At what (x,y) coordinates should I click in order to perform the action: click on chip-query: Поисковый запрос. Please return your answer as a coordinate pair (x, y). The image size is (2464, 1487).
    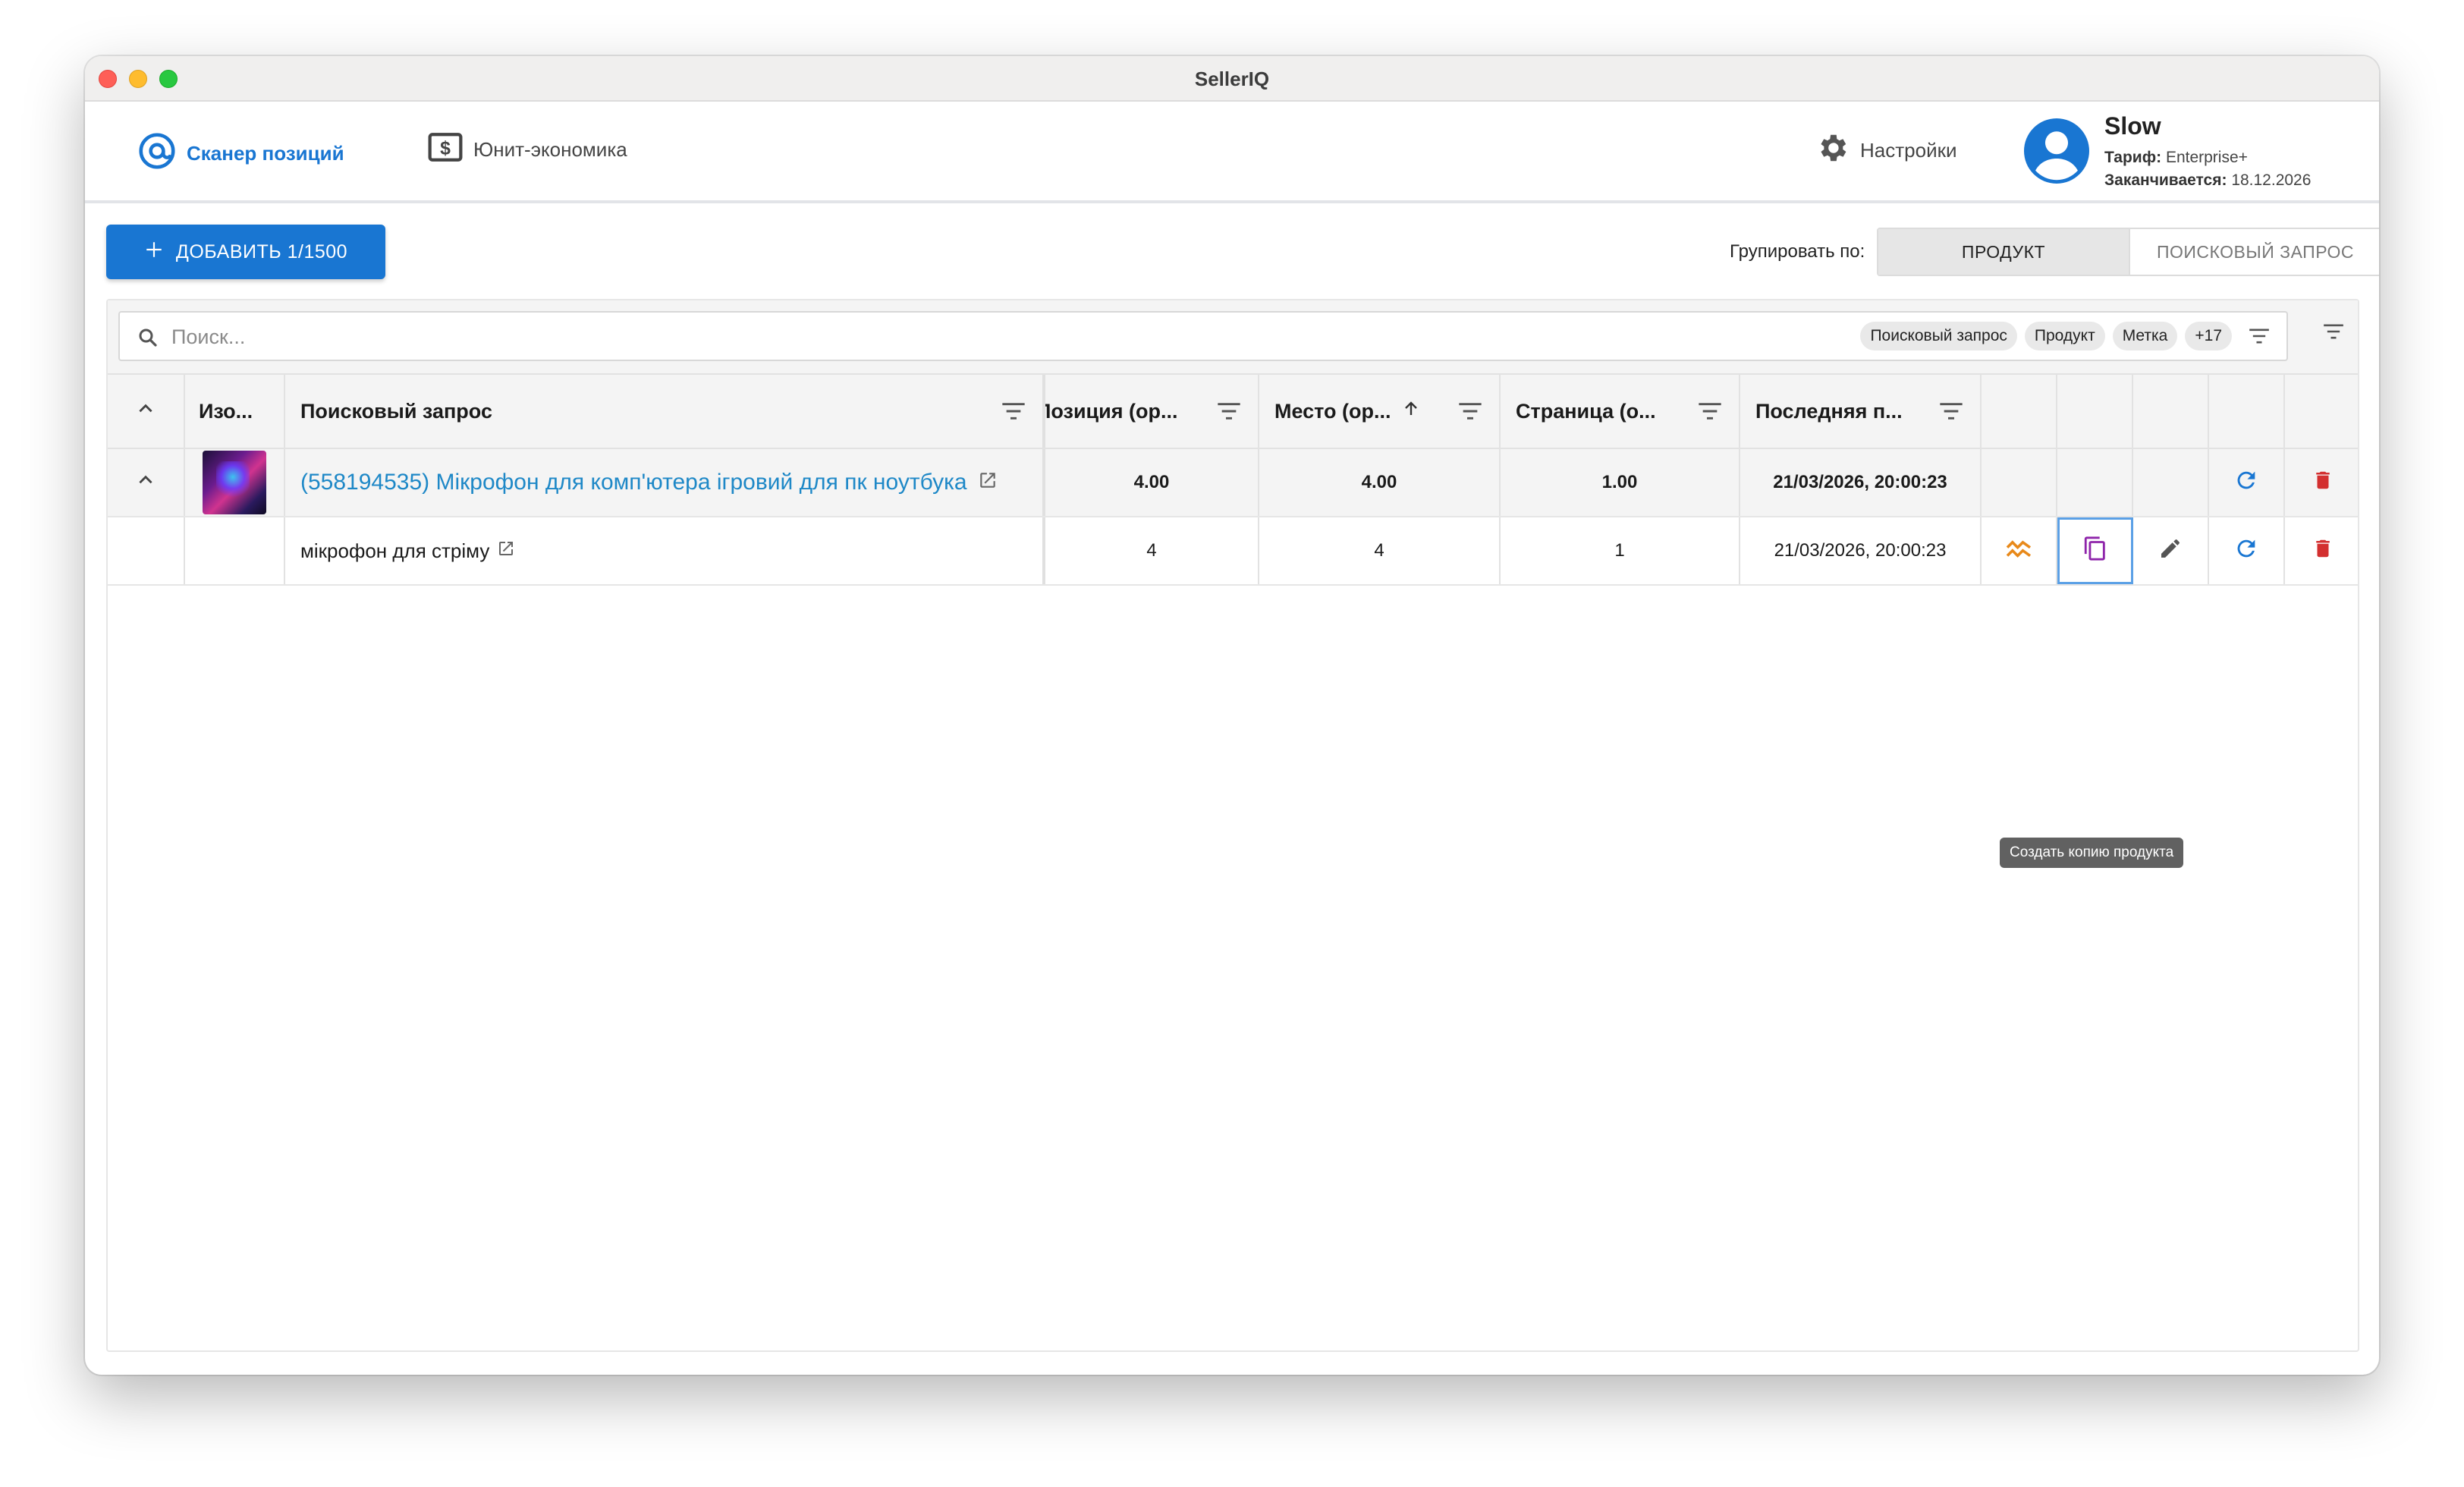
    Looking at the image, I should click on (1938, 337).